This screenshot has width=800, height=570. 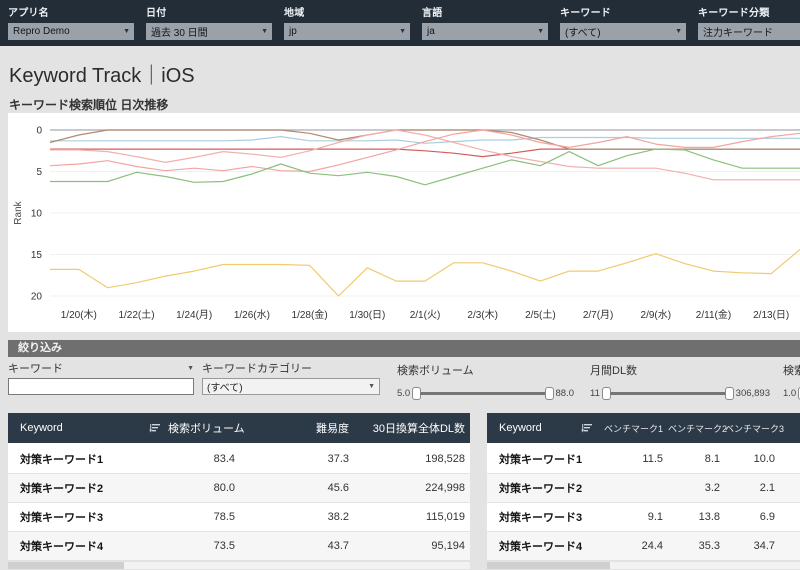 What do you see at coordinates (239, 546) in the screenshot?
I see `table-row: 対策キーワード4 73.5 43.7 95,194` at bounding box center [239, 546].